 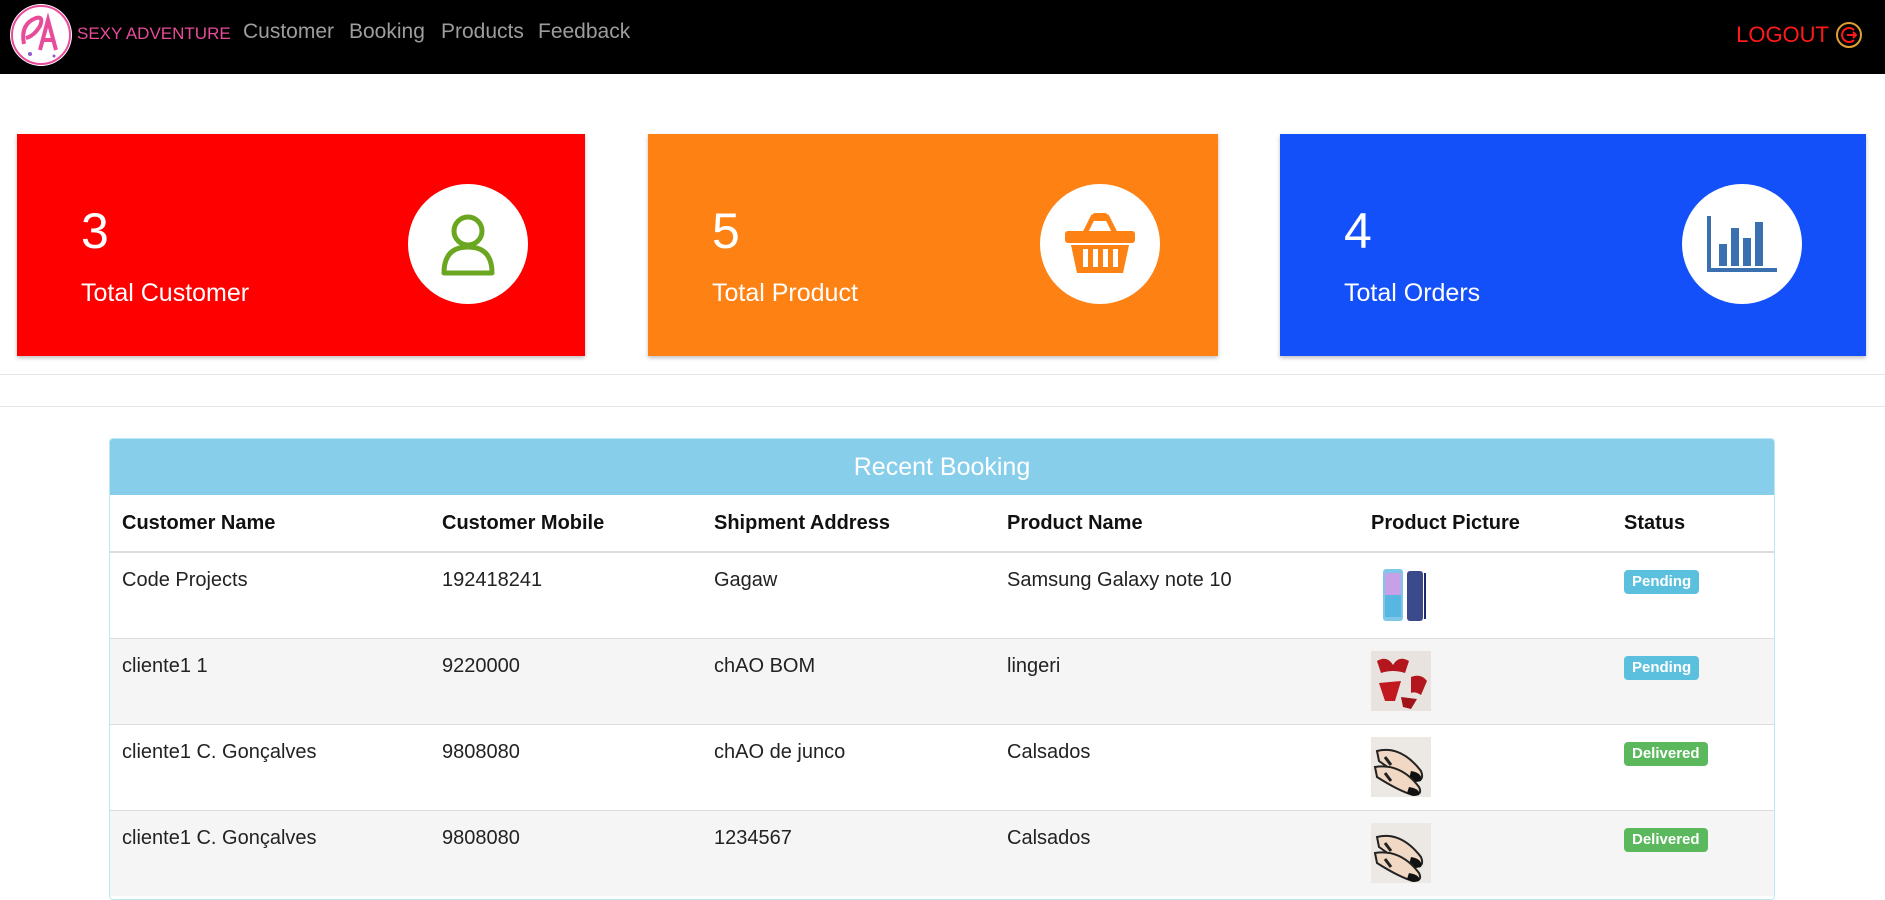 I want to click on nav-feedback: Feedback, so click(x=584, y=32).